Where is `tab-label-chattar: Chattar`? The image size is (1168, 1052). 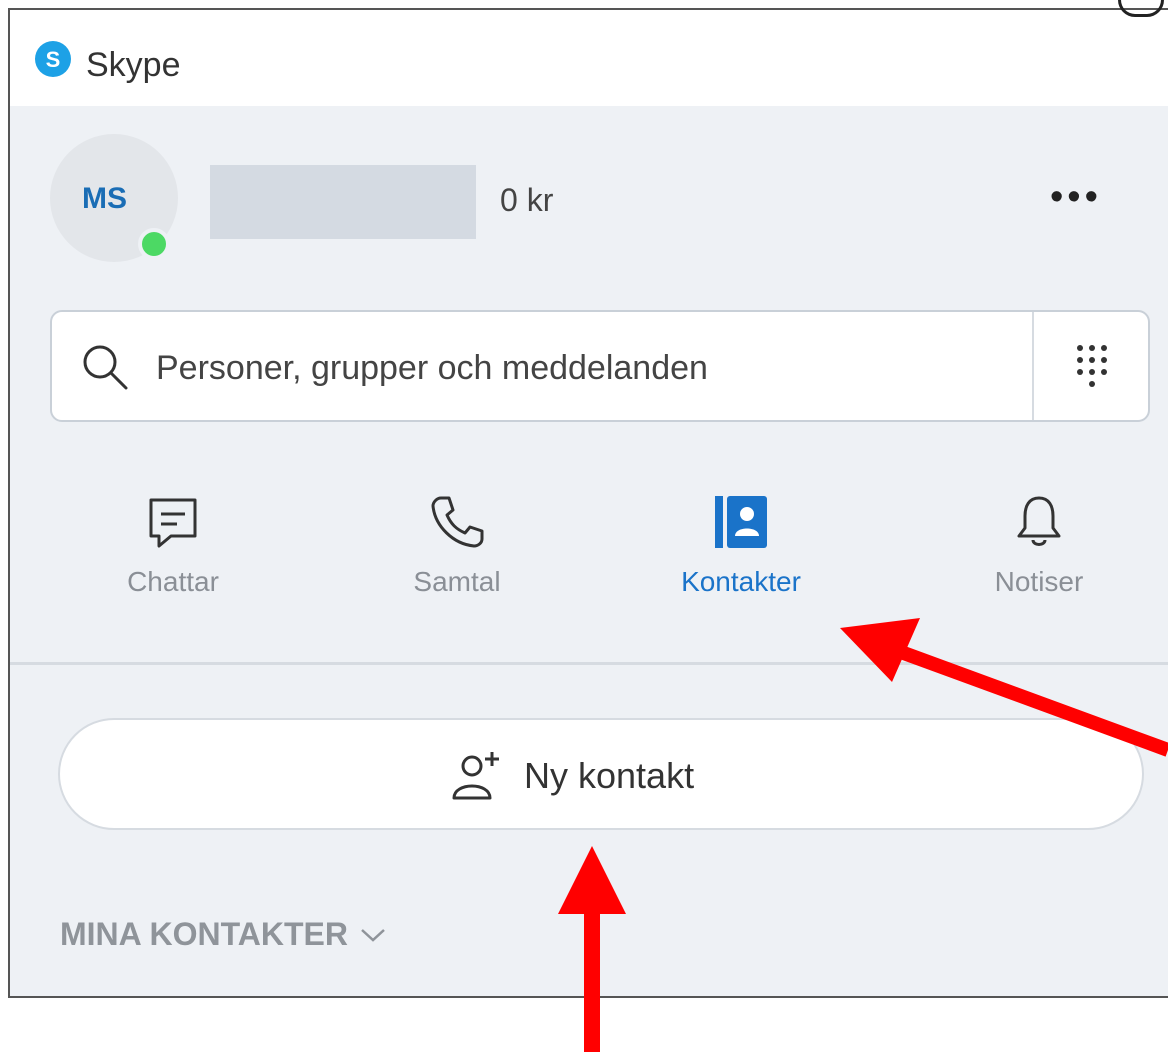
tab-label-chattar: Chattar is located at coordinates (173, 581).